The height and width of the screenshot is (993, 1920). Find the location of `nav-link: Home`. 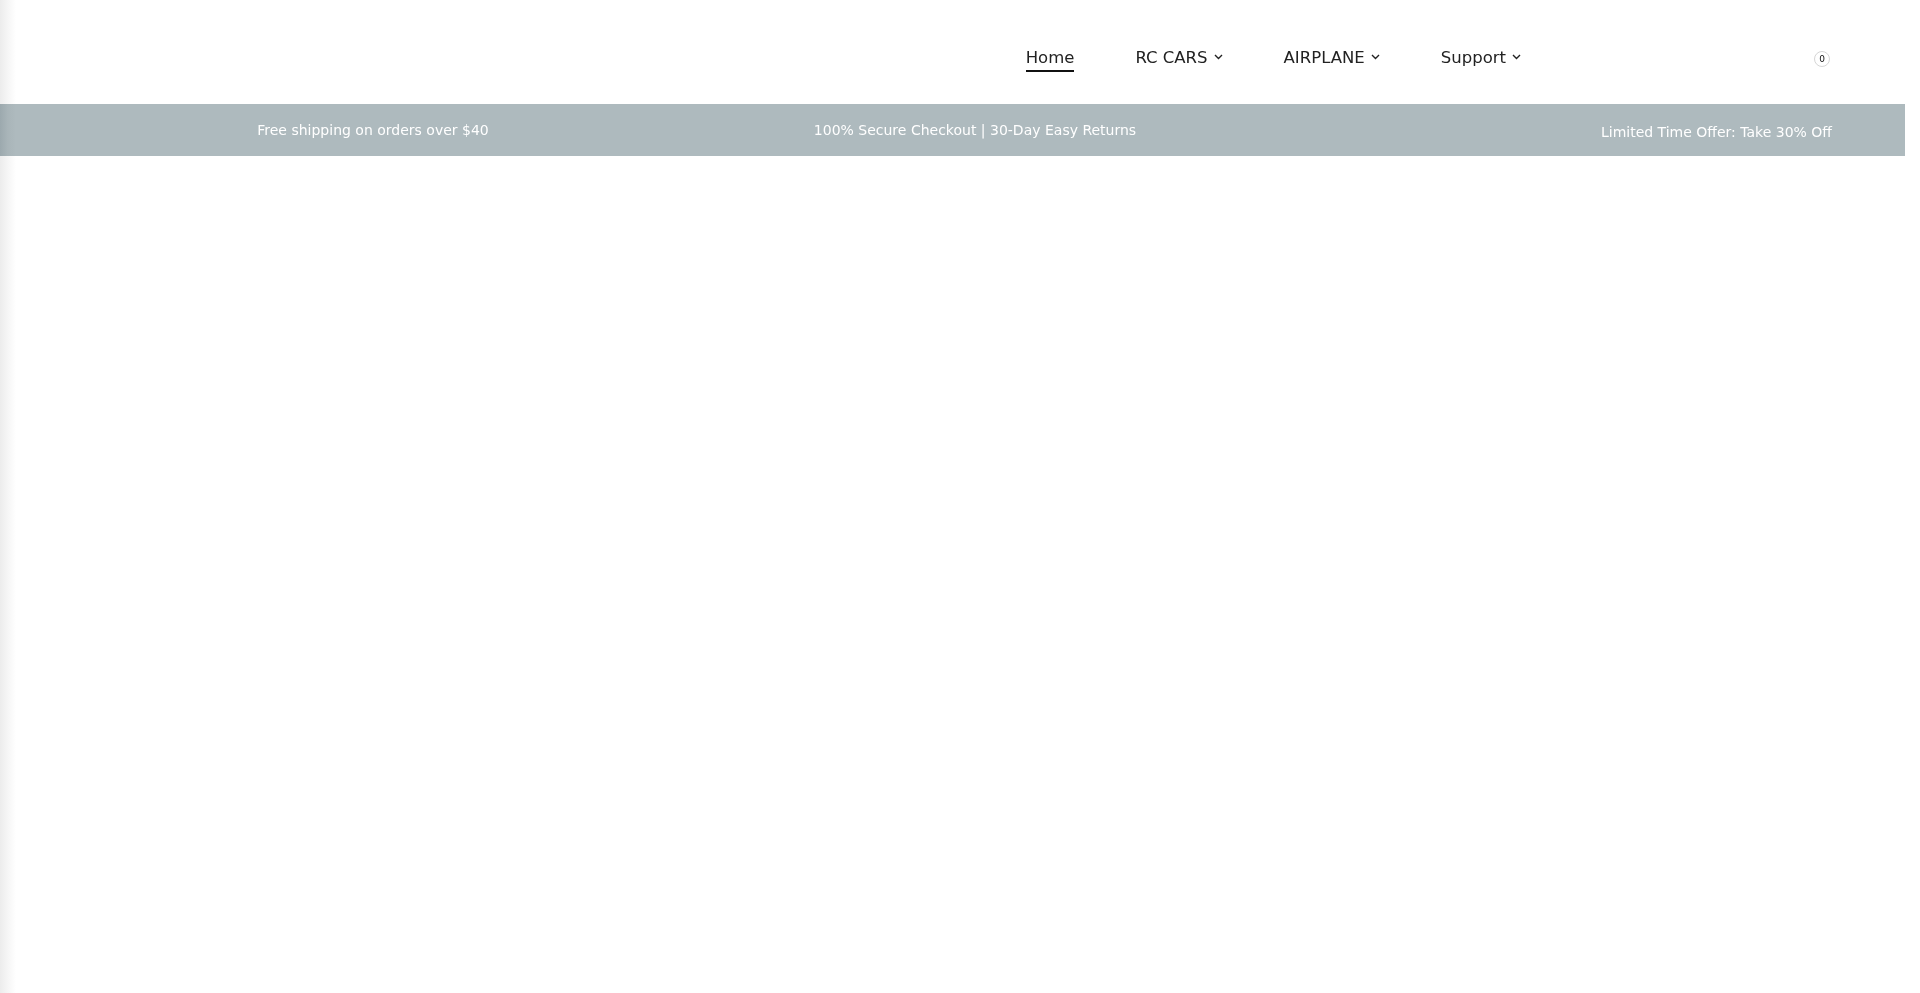

nav-link: Home is located at coordinates (1050, 60).